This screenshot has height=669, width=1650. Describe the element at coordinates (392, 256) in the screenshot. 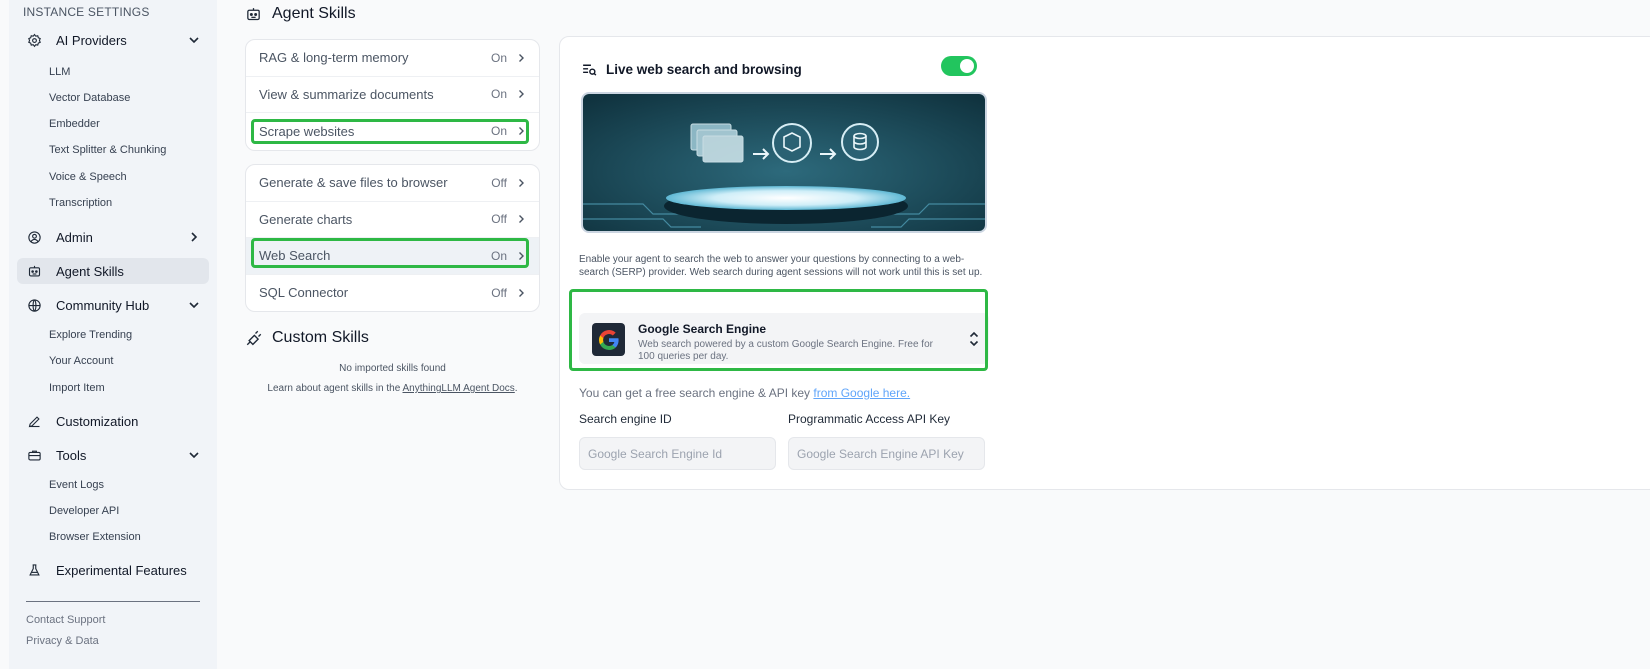

I see `skill-row-web-search: Web Search On` at that location.